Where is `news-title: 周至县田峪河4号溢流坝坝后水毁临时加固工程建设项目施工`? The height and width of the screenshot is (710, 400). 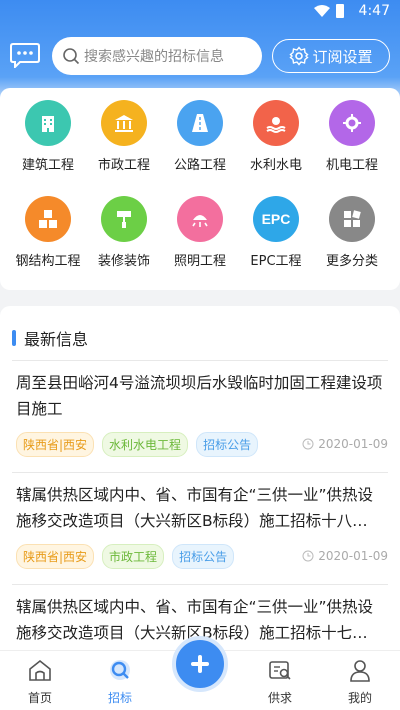 news-title: 周至县田峪河4号溢流坝坝后水毁临时加固工程建设项目施工 is located at coordinates (199, 396).